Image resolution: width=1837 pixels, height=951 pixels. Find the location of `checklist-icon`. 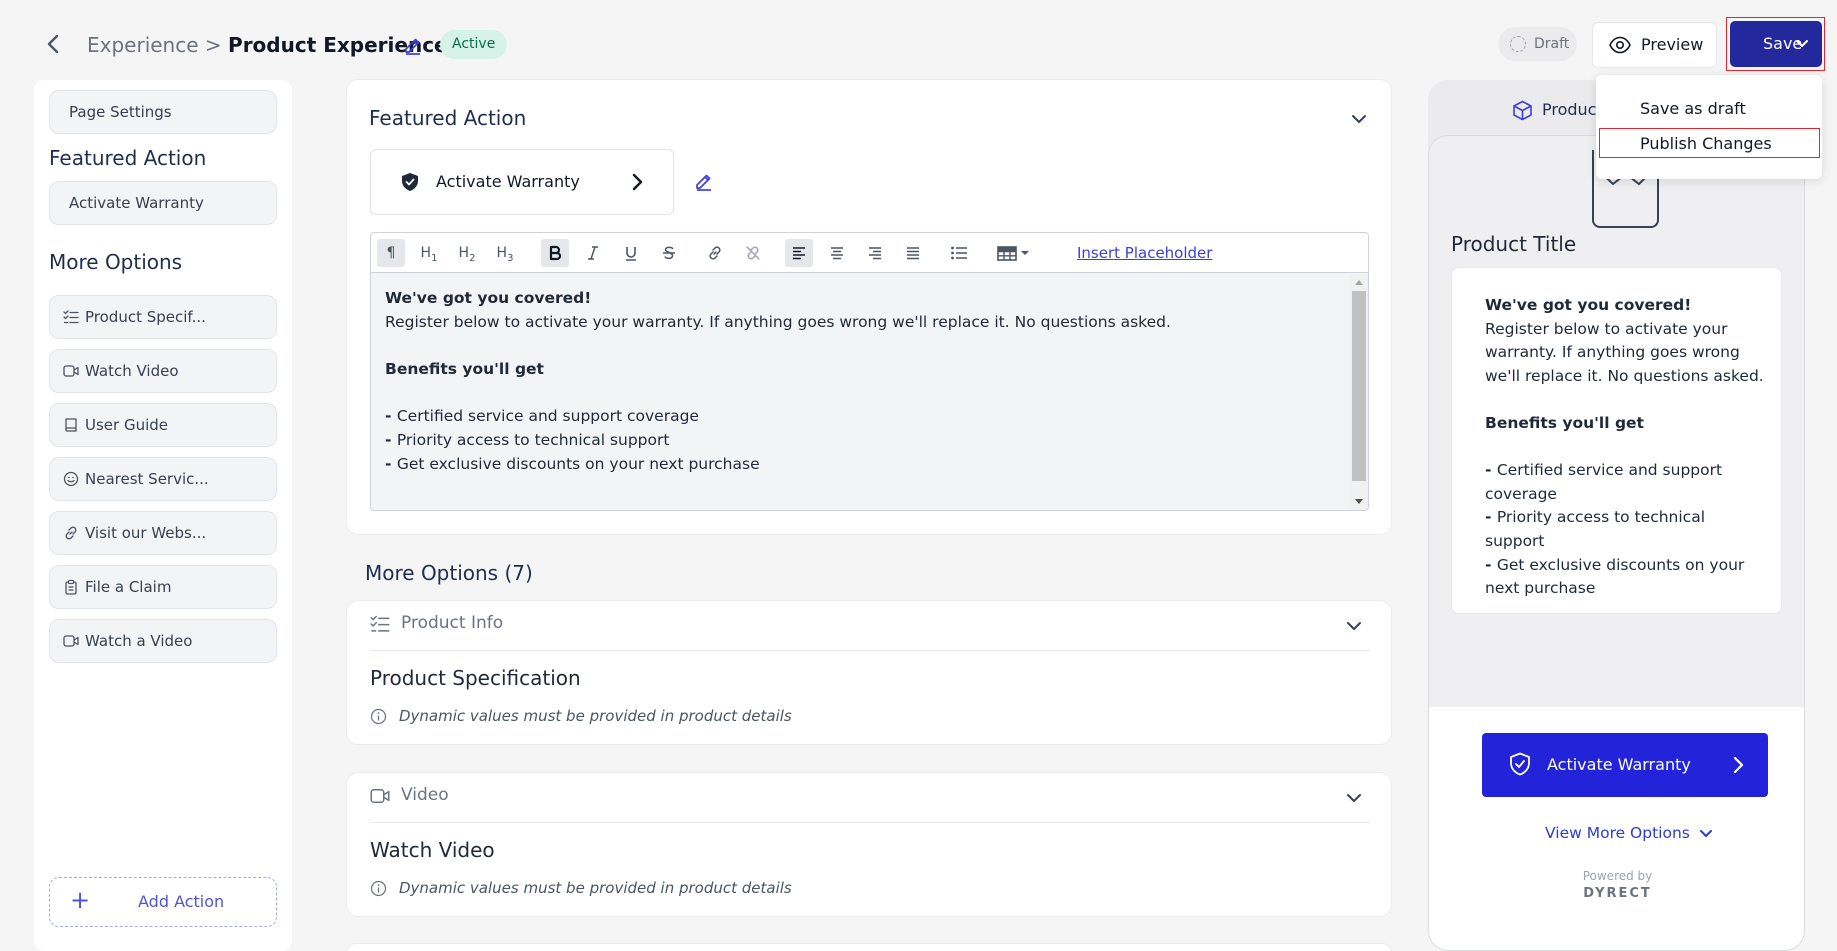

checklist-icon is located at coordinates (71, 317).